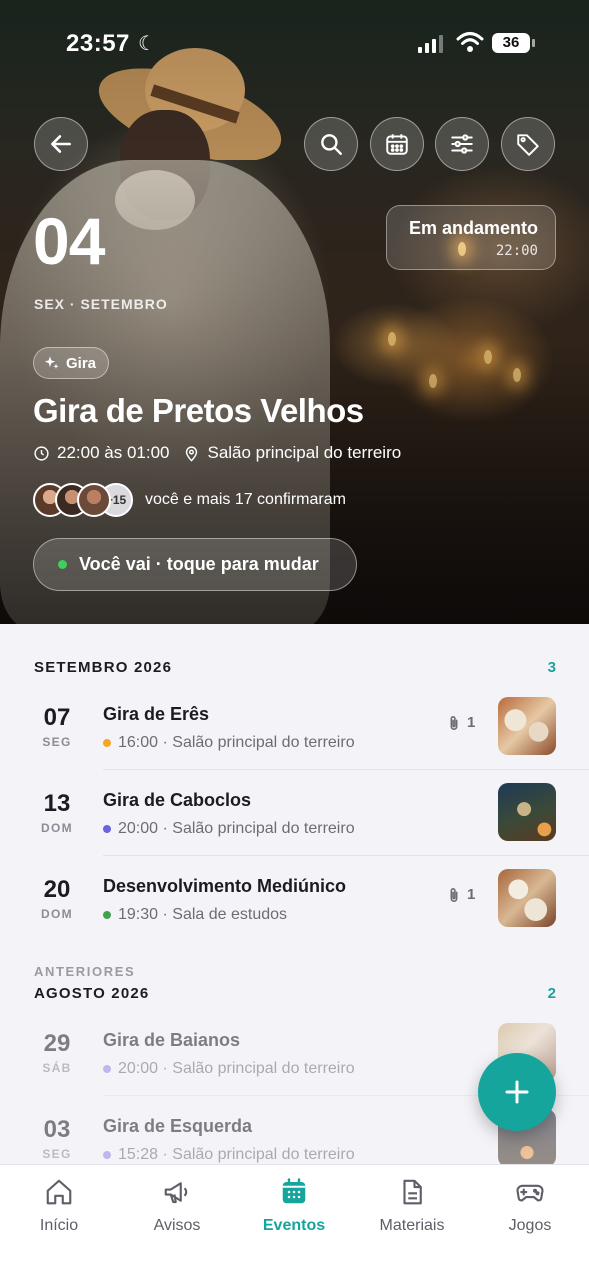 The width and height of the screenshot is (589, 1280). Describe the element at coordinates (304, 452) in the screenshot. I see `event-location: Salão principal do terreiro` at that location.